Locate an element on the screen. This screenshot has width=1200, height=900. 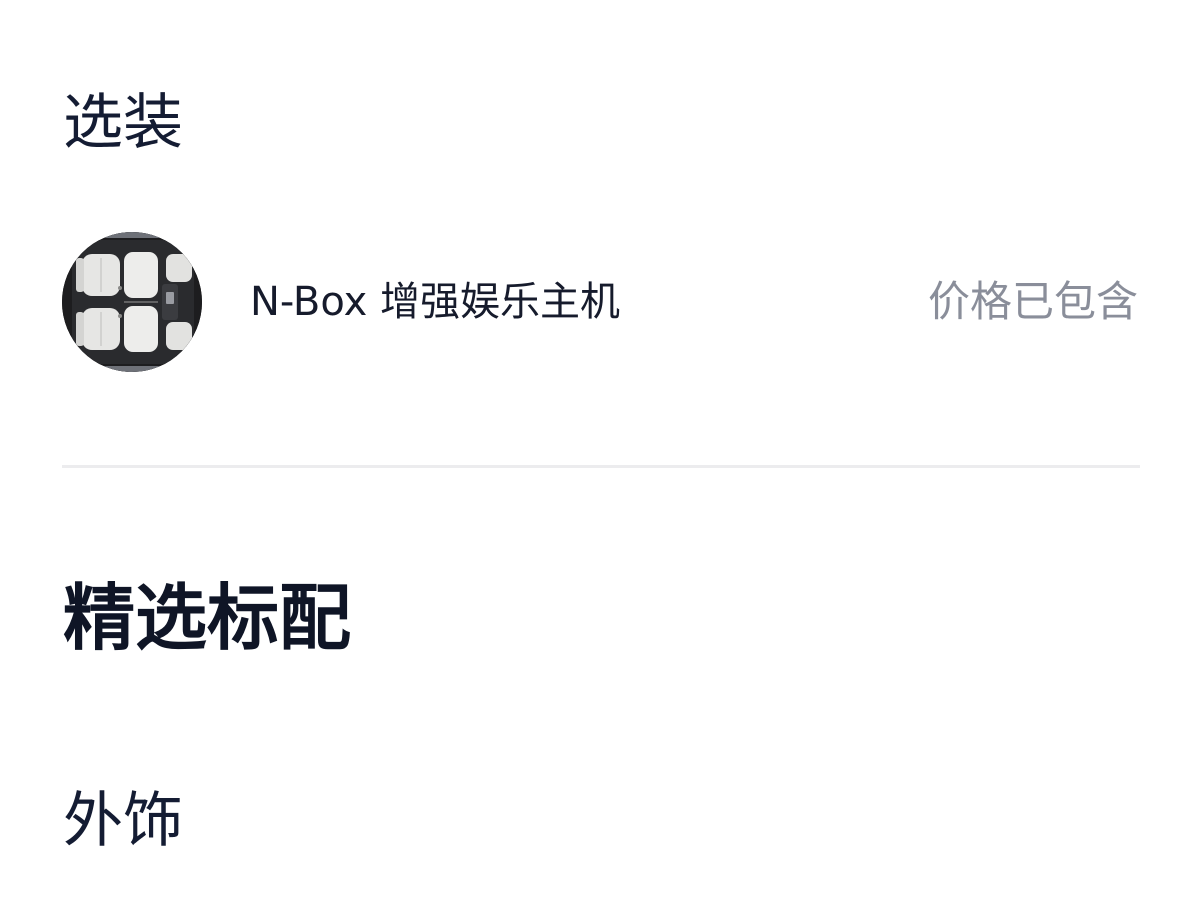
options-section-title: 选装 is located at coordinates (123, 123).